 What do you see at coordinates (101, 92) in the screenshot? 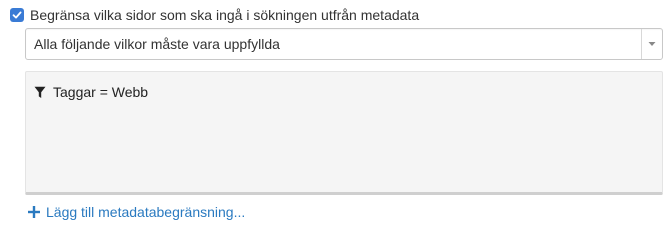
I see `metadata-filter-text: Taggar = Webb` at bounding box center [101, 92].